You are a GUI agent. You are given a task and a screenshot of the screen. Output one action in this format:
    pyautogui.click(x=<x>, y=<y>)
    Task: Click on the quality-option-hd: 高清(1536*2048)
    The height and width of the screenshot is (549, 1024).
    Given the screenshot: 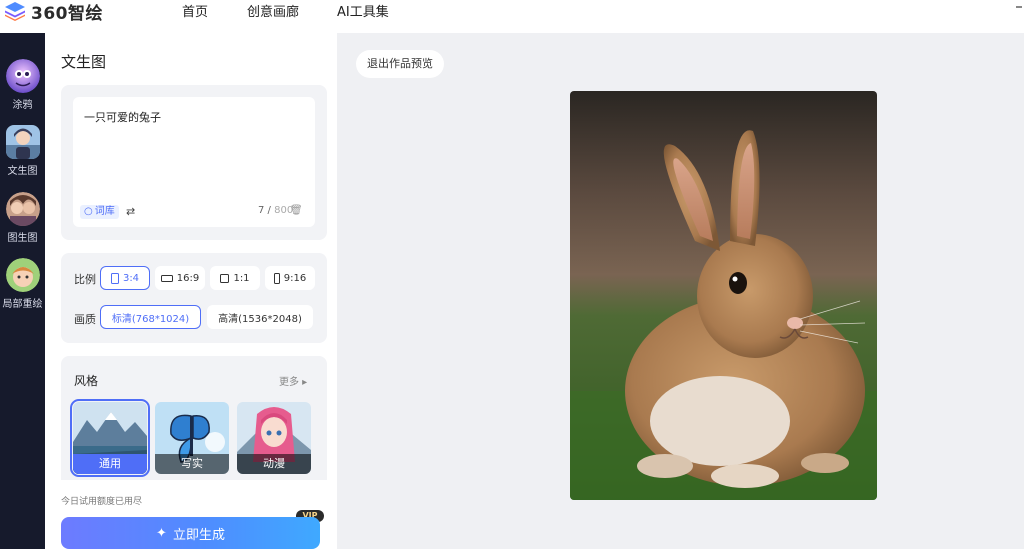 What is the action you would take?
    pyautogui.click(x=260, y=317)
    